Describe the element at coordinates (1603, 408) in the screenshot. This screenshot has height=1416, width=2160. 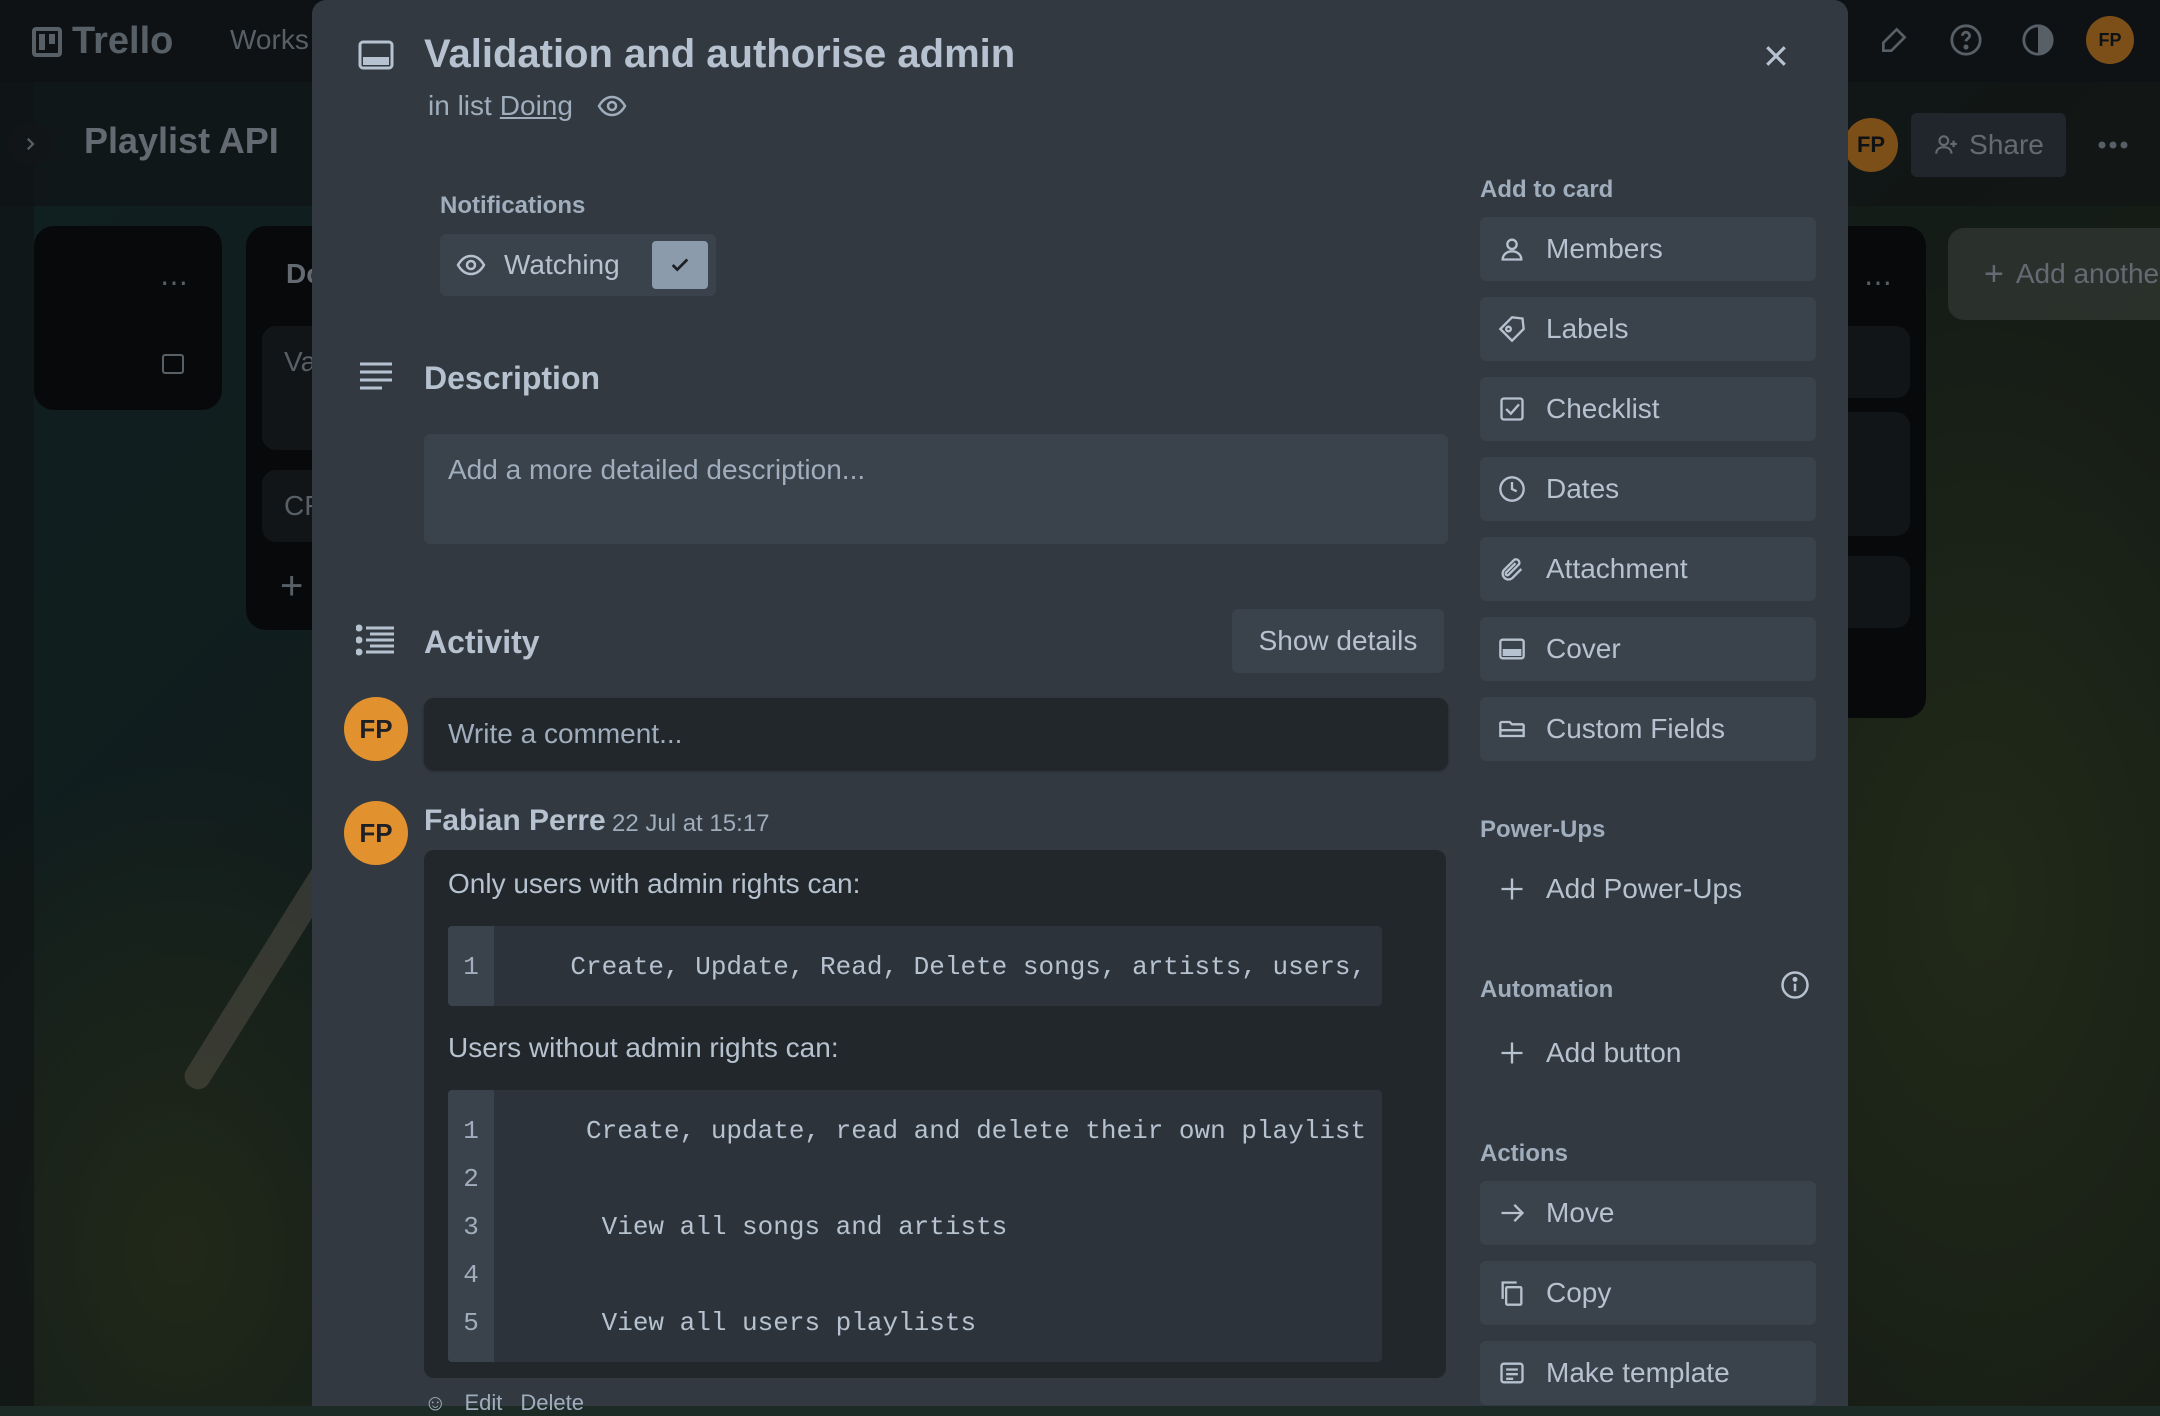
I see `checklist-label: Checklist` at that location.